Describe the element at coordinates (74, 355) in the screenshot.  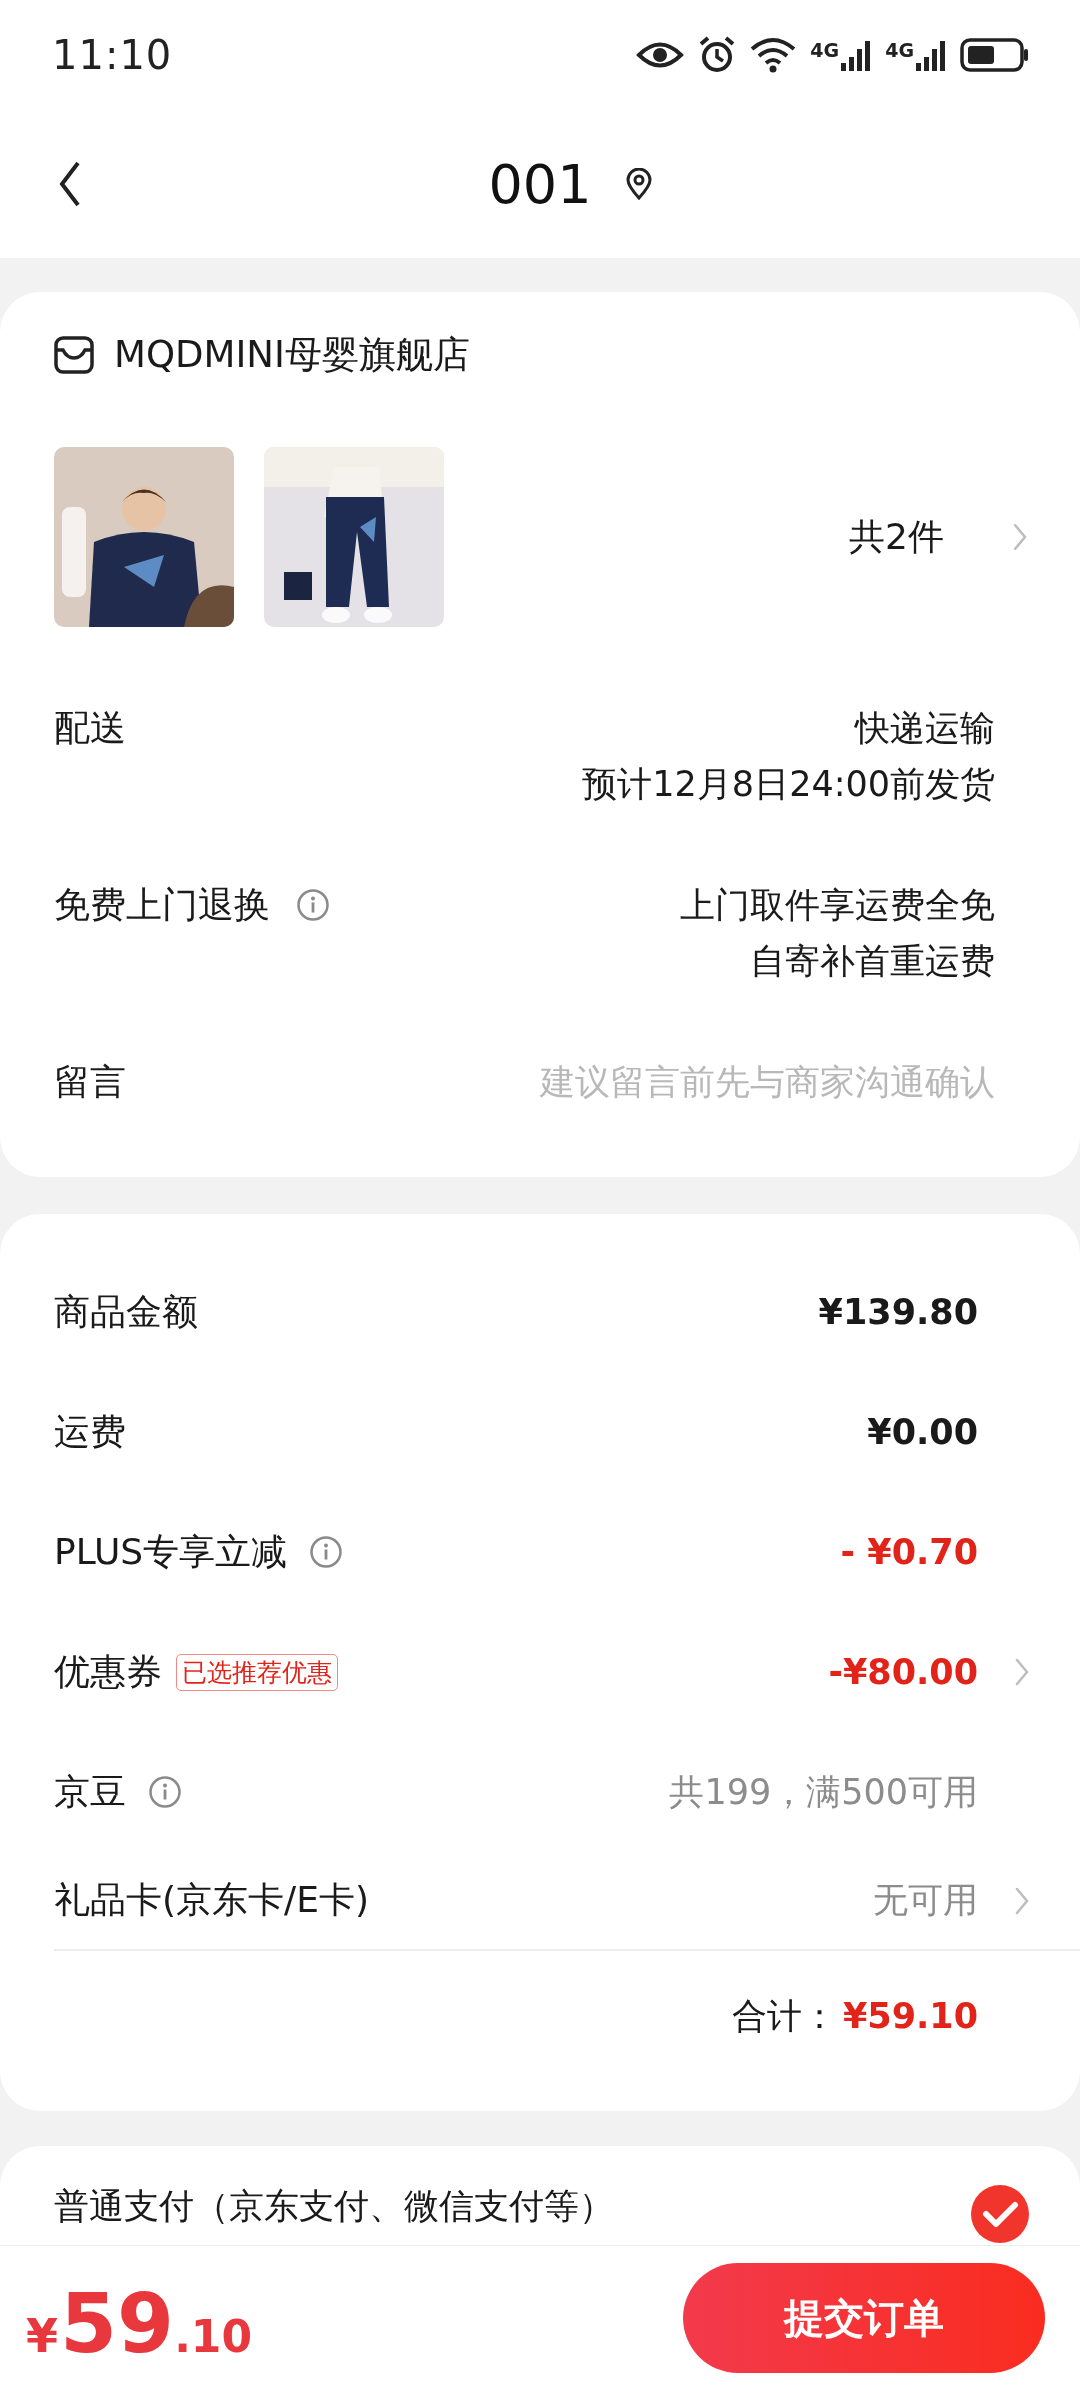
I see `store-icon` at that location.